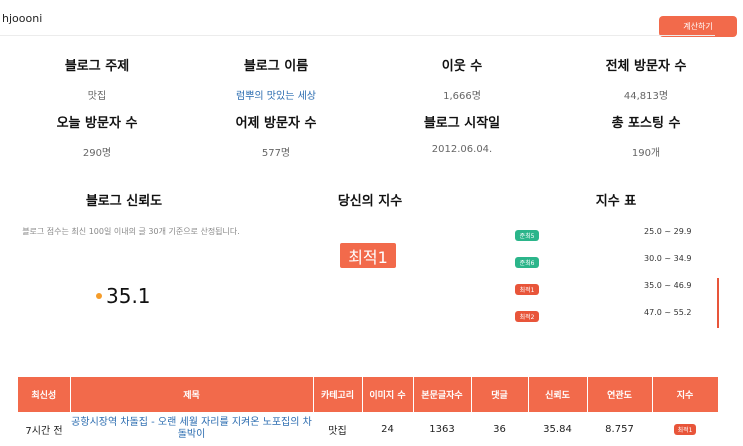 This screenshot has height=446, width=743. What do you see at coordinates (357, 35) in the screenshot?
I see `header-divider` at bounding box center [357, 35].